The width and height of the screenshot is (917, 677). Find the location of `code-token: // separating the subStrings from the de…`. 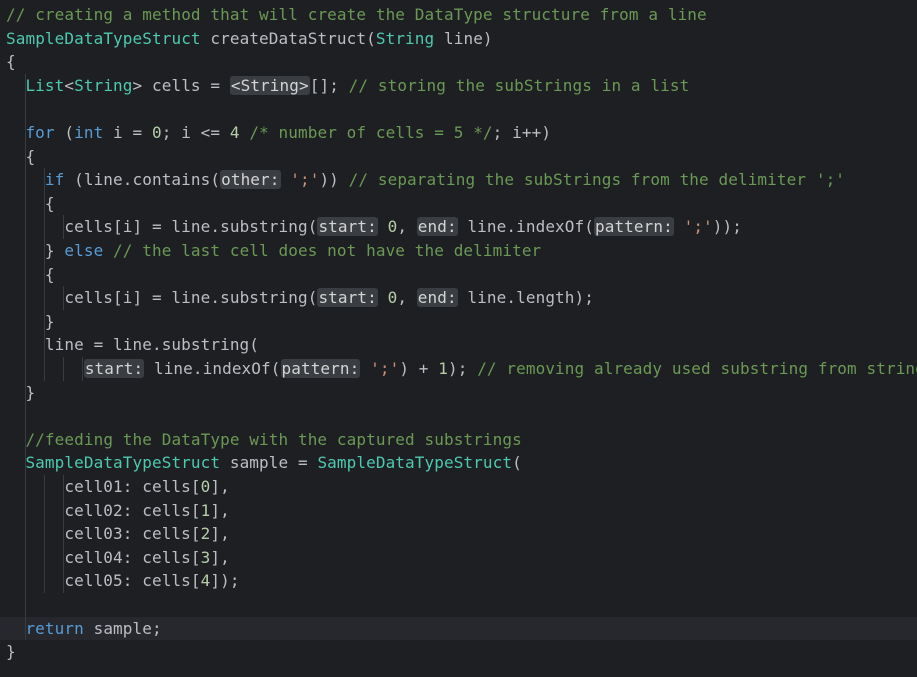

code-token: // separating the subStrings from the de… is located at coordinates (597, 180).